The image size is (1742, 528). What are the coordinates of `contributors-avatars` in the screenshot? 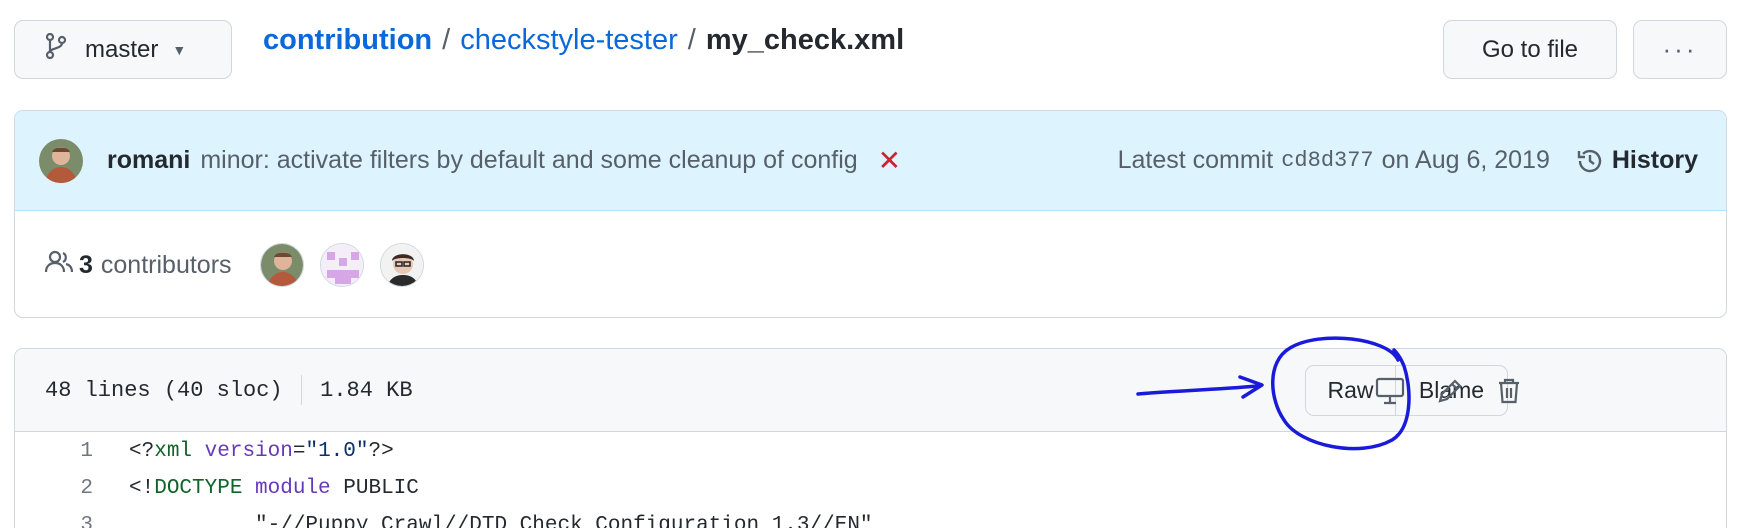 It's located at (349, 265).